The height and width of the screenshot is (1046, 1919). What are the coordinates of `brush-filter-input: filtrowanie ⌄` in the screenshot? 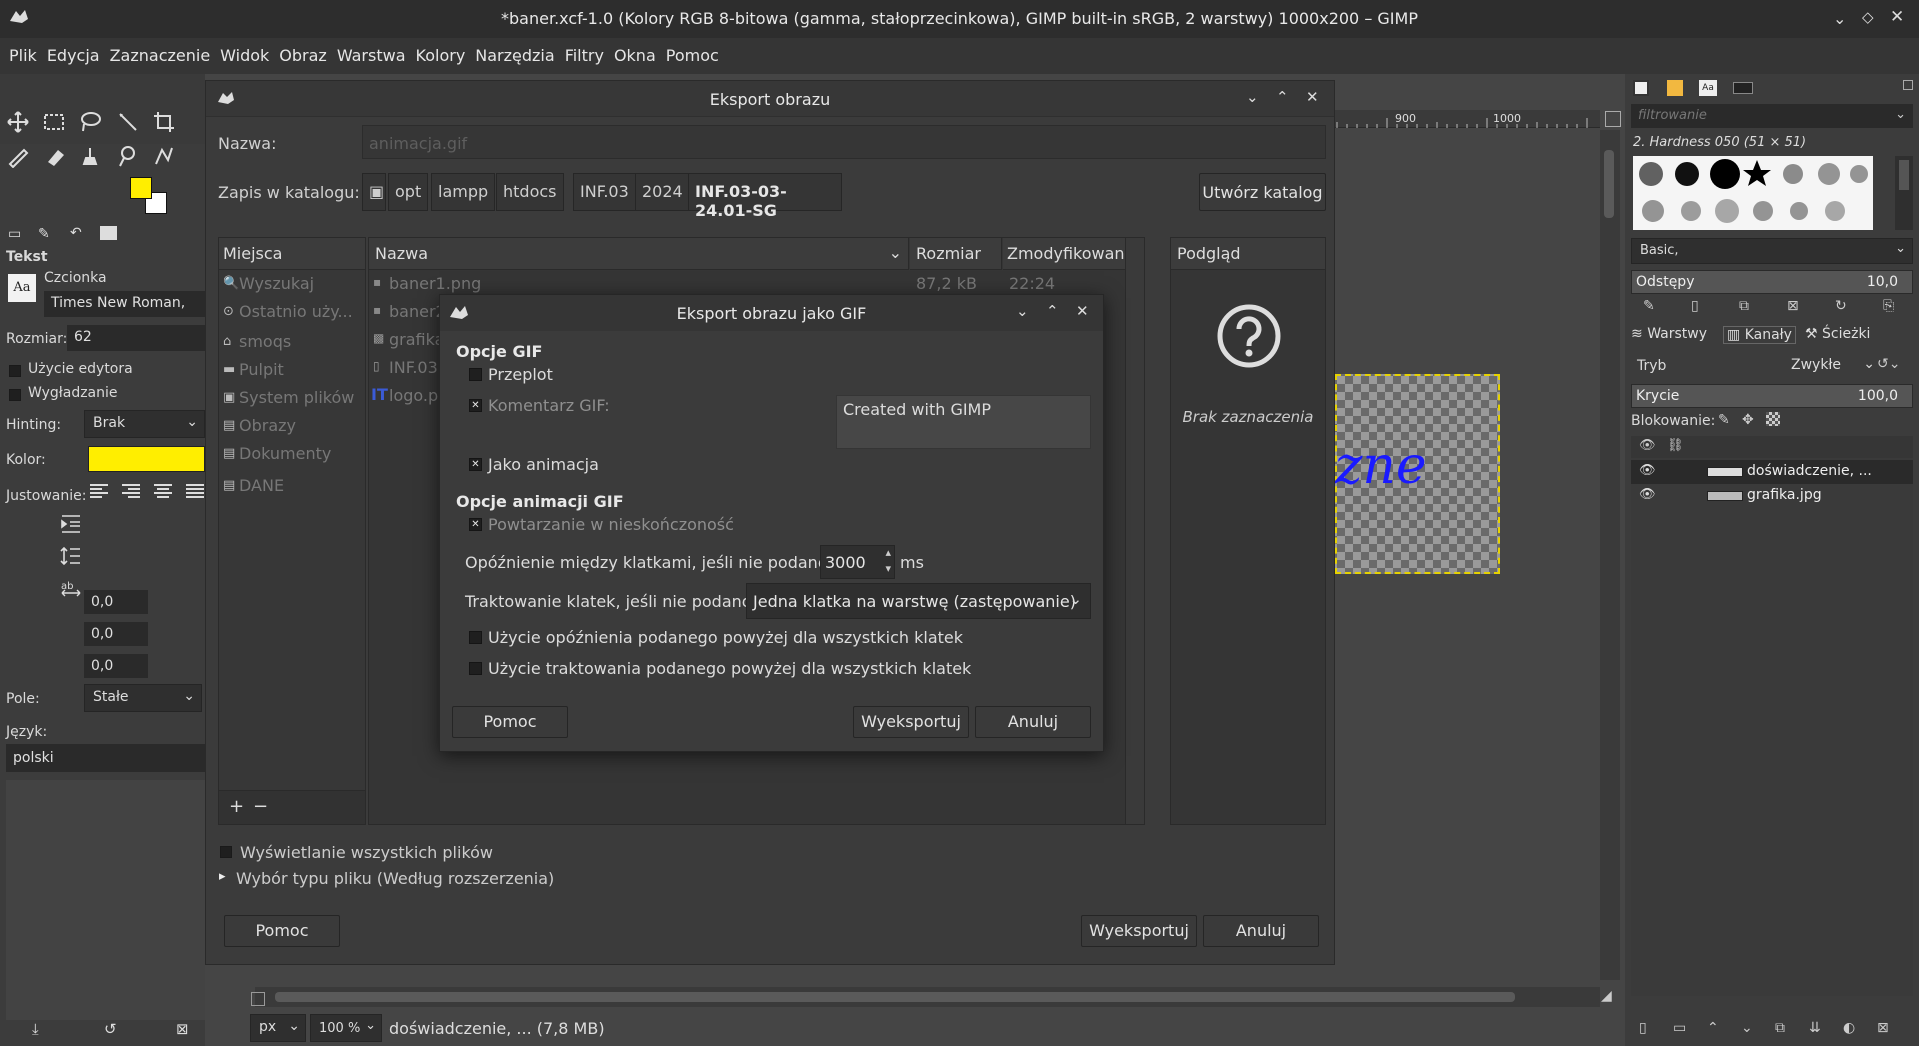 It's located at (1772, 116).